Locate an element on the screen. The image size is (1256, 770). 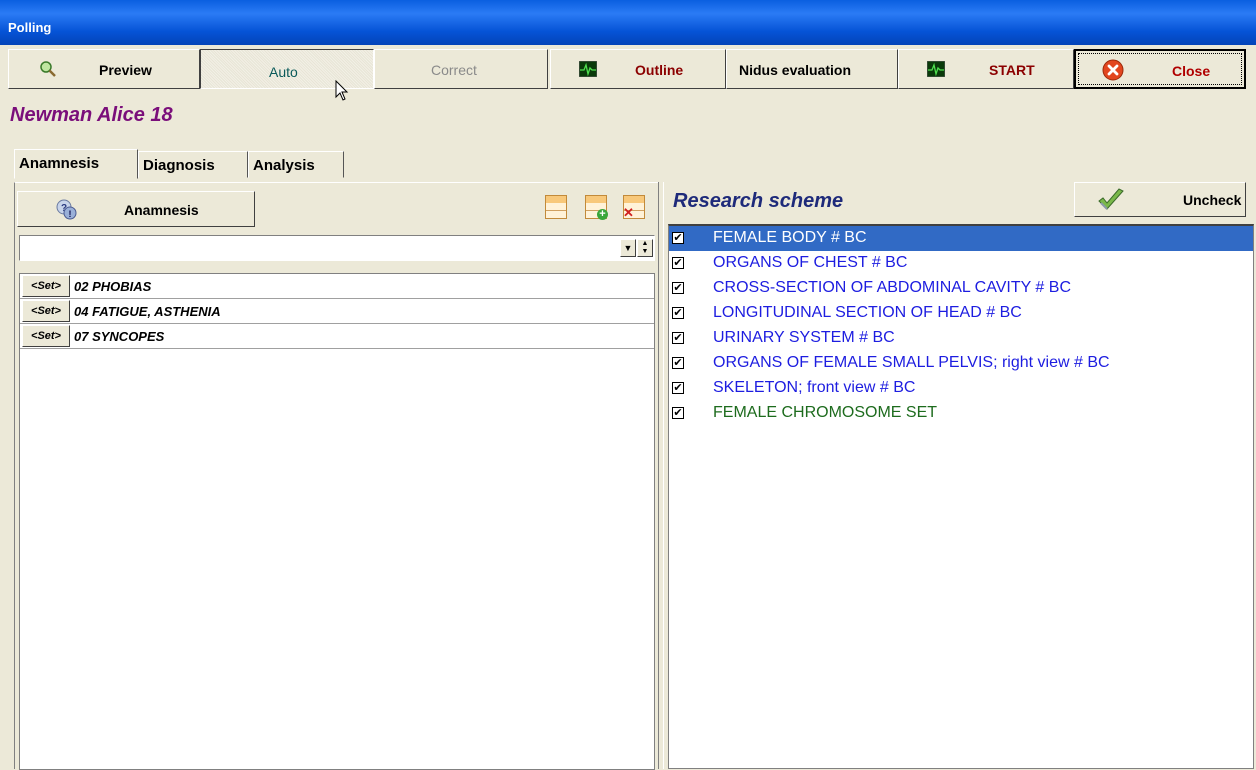
start-label: START is located at coordinates (1012, 70).